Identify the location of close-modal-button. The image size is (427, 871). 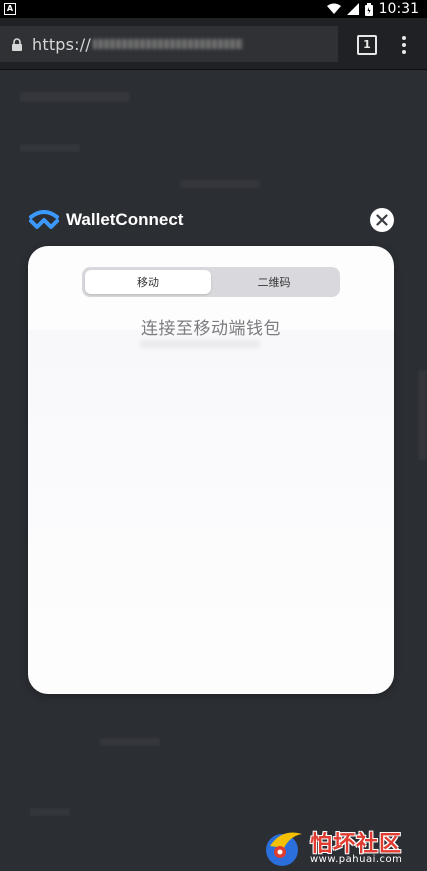
(382, 220).